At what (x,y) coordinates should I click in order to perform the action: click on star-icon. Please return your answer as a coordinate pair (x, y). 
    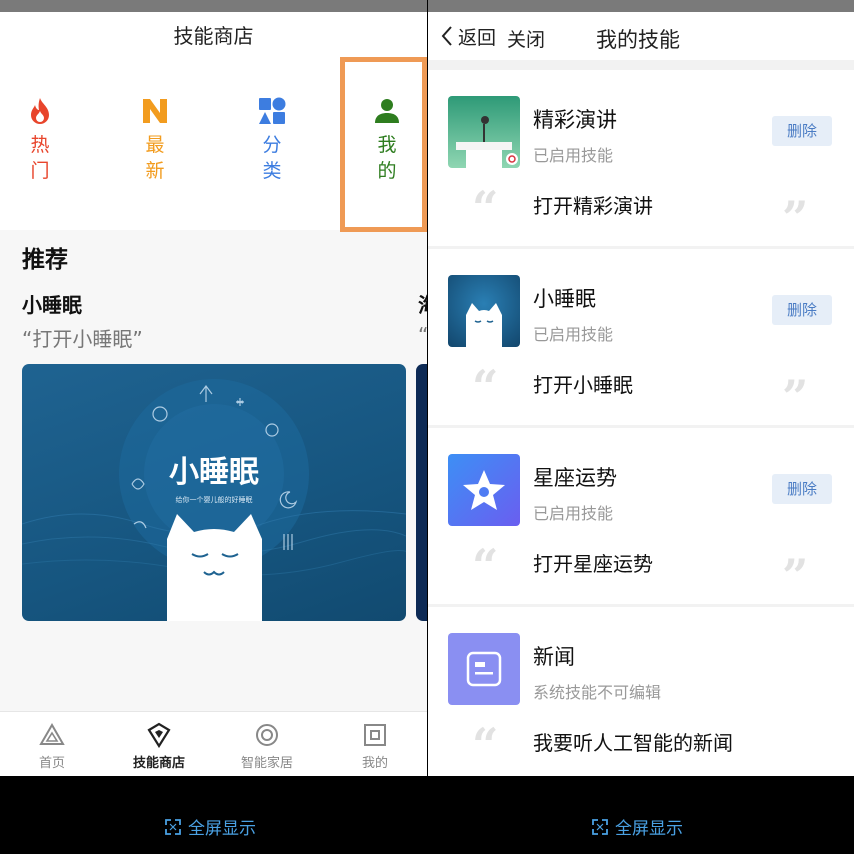
    Looking at the image, I should click on (484, 490).